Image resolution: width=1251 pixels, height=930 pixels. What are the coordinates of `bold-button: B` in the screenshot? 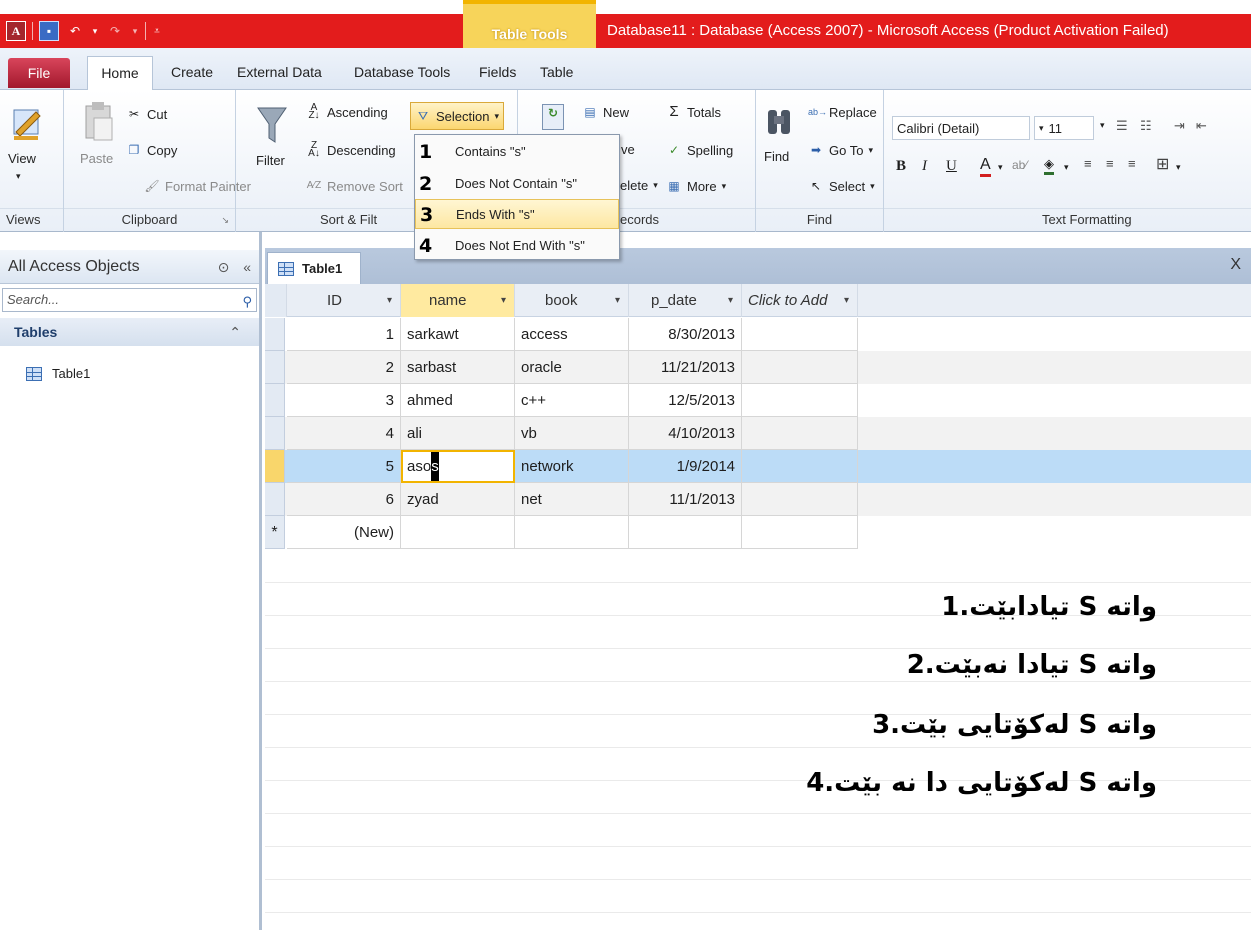 It's located at (901, 166).